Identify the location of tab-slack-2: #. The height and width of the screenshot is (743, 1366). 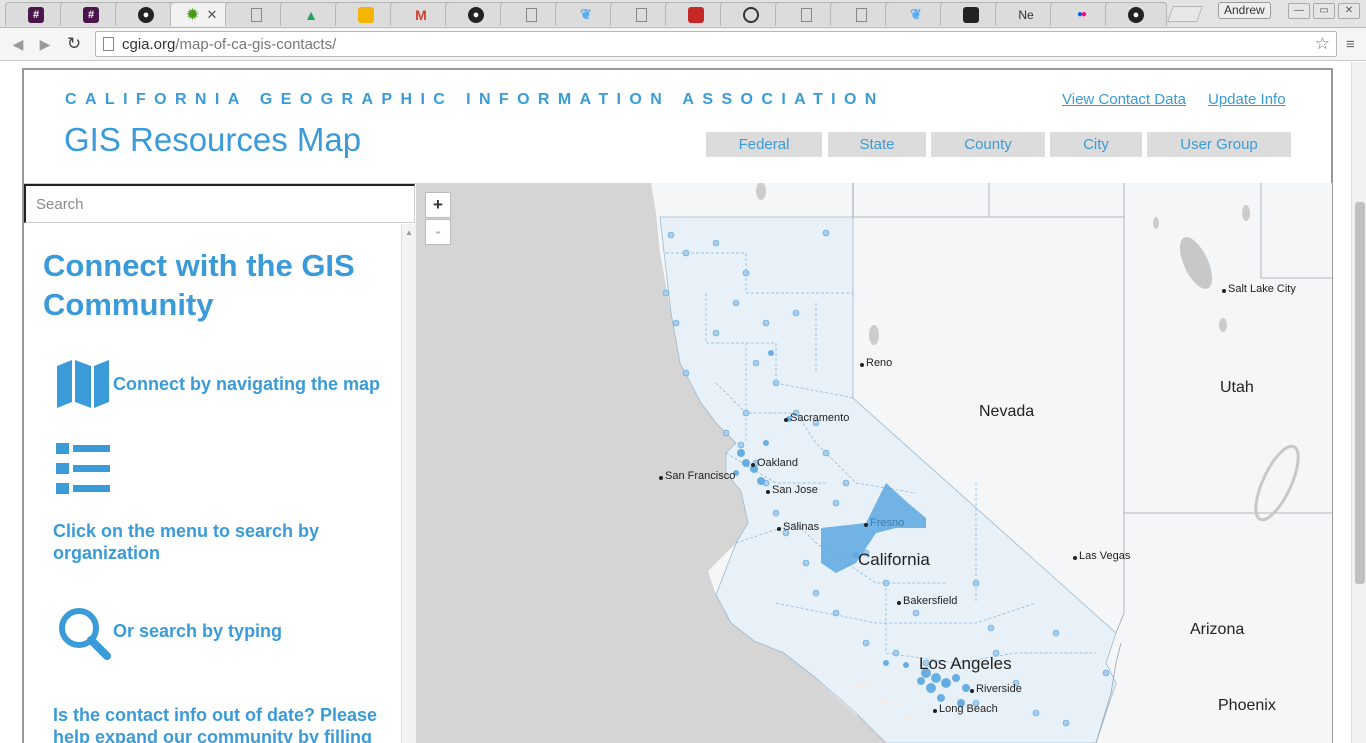
(91, 14).